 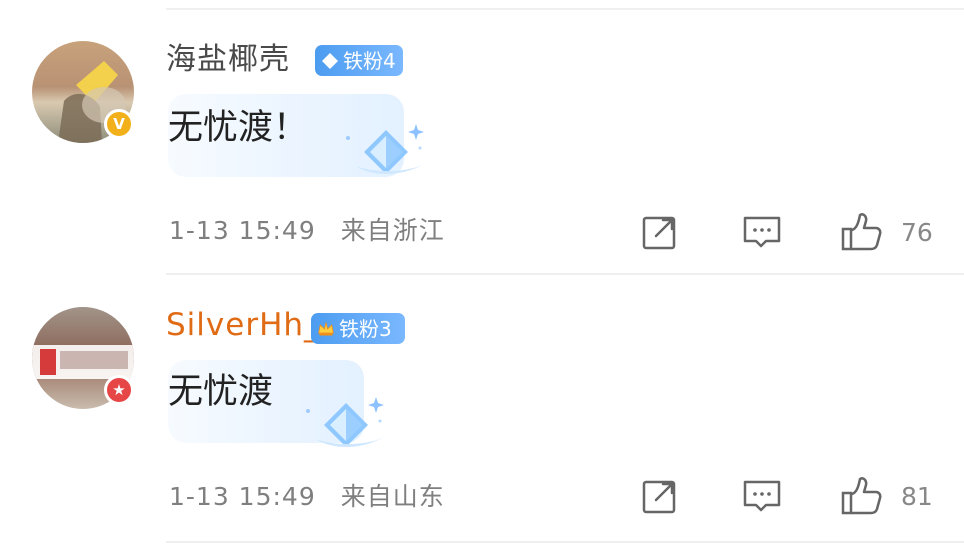 What do you see at coordinates (365, 328) in the screenshot?
I see `fan-badge-text: 铁粉3` at bounding box center [365, 328].